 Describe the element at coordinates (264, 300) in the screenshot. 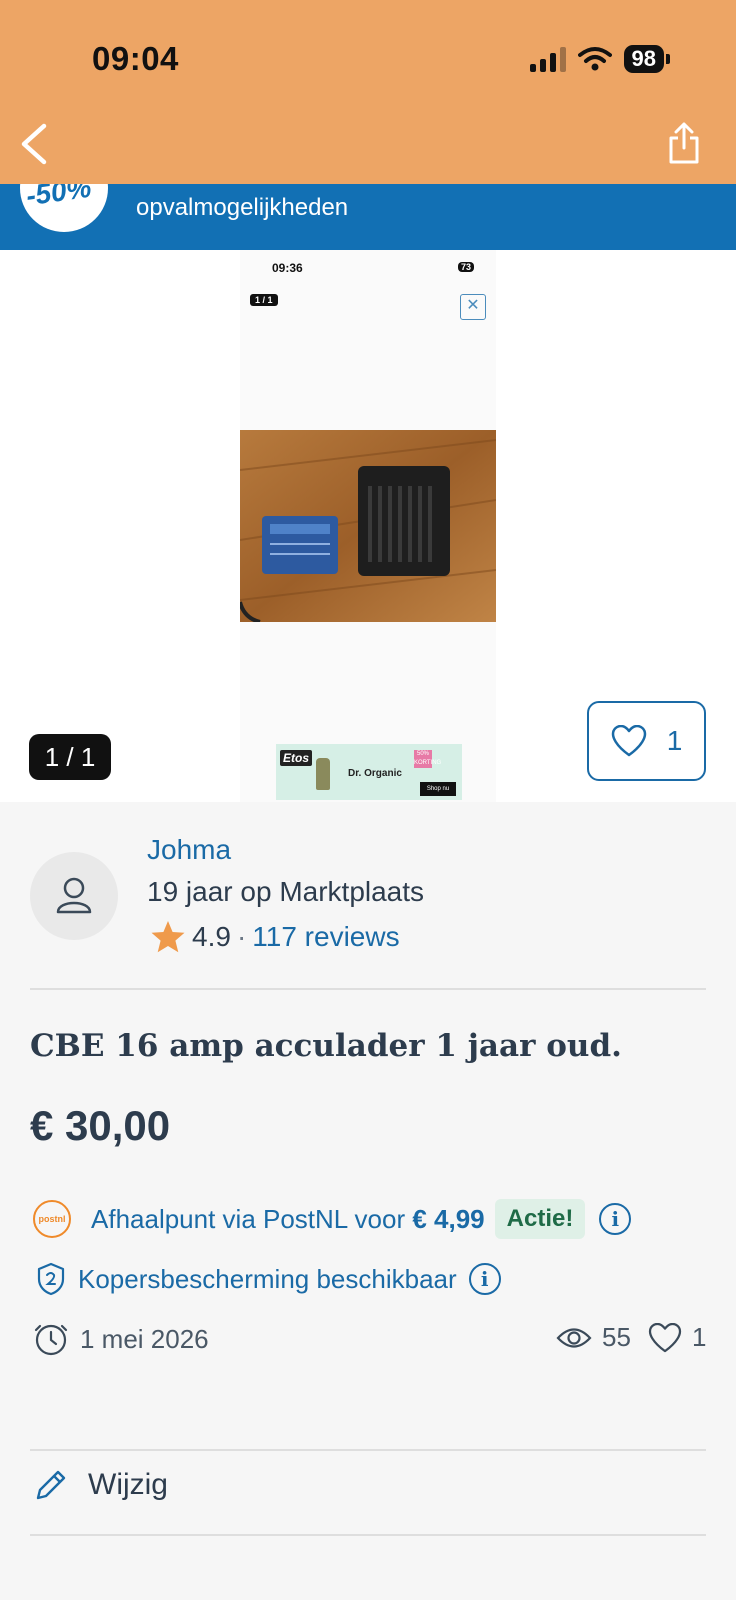

I see `embedded-counter: 1 / 1` at that location.